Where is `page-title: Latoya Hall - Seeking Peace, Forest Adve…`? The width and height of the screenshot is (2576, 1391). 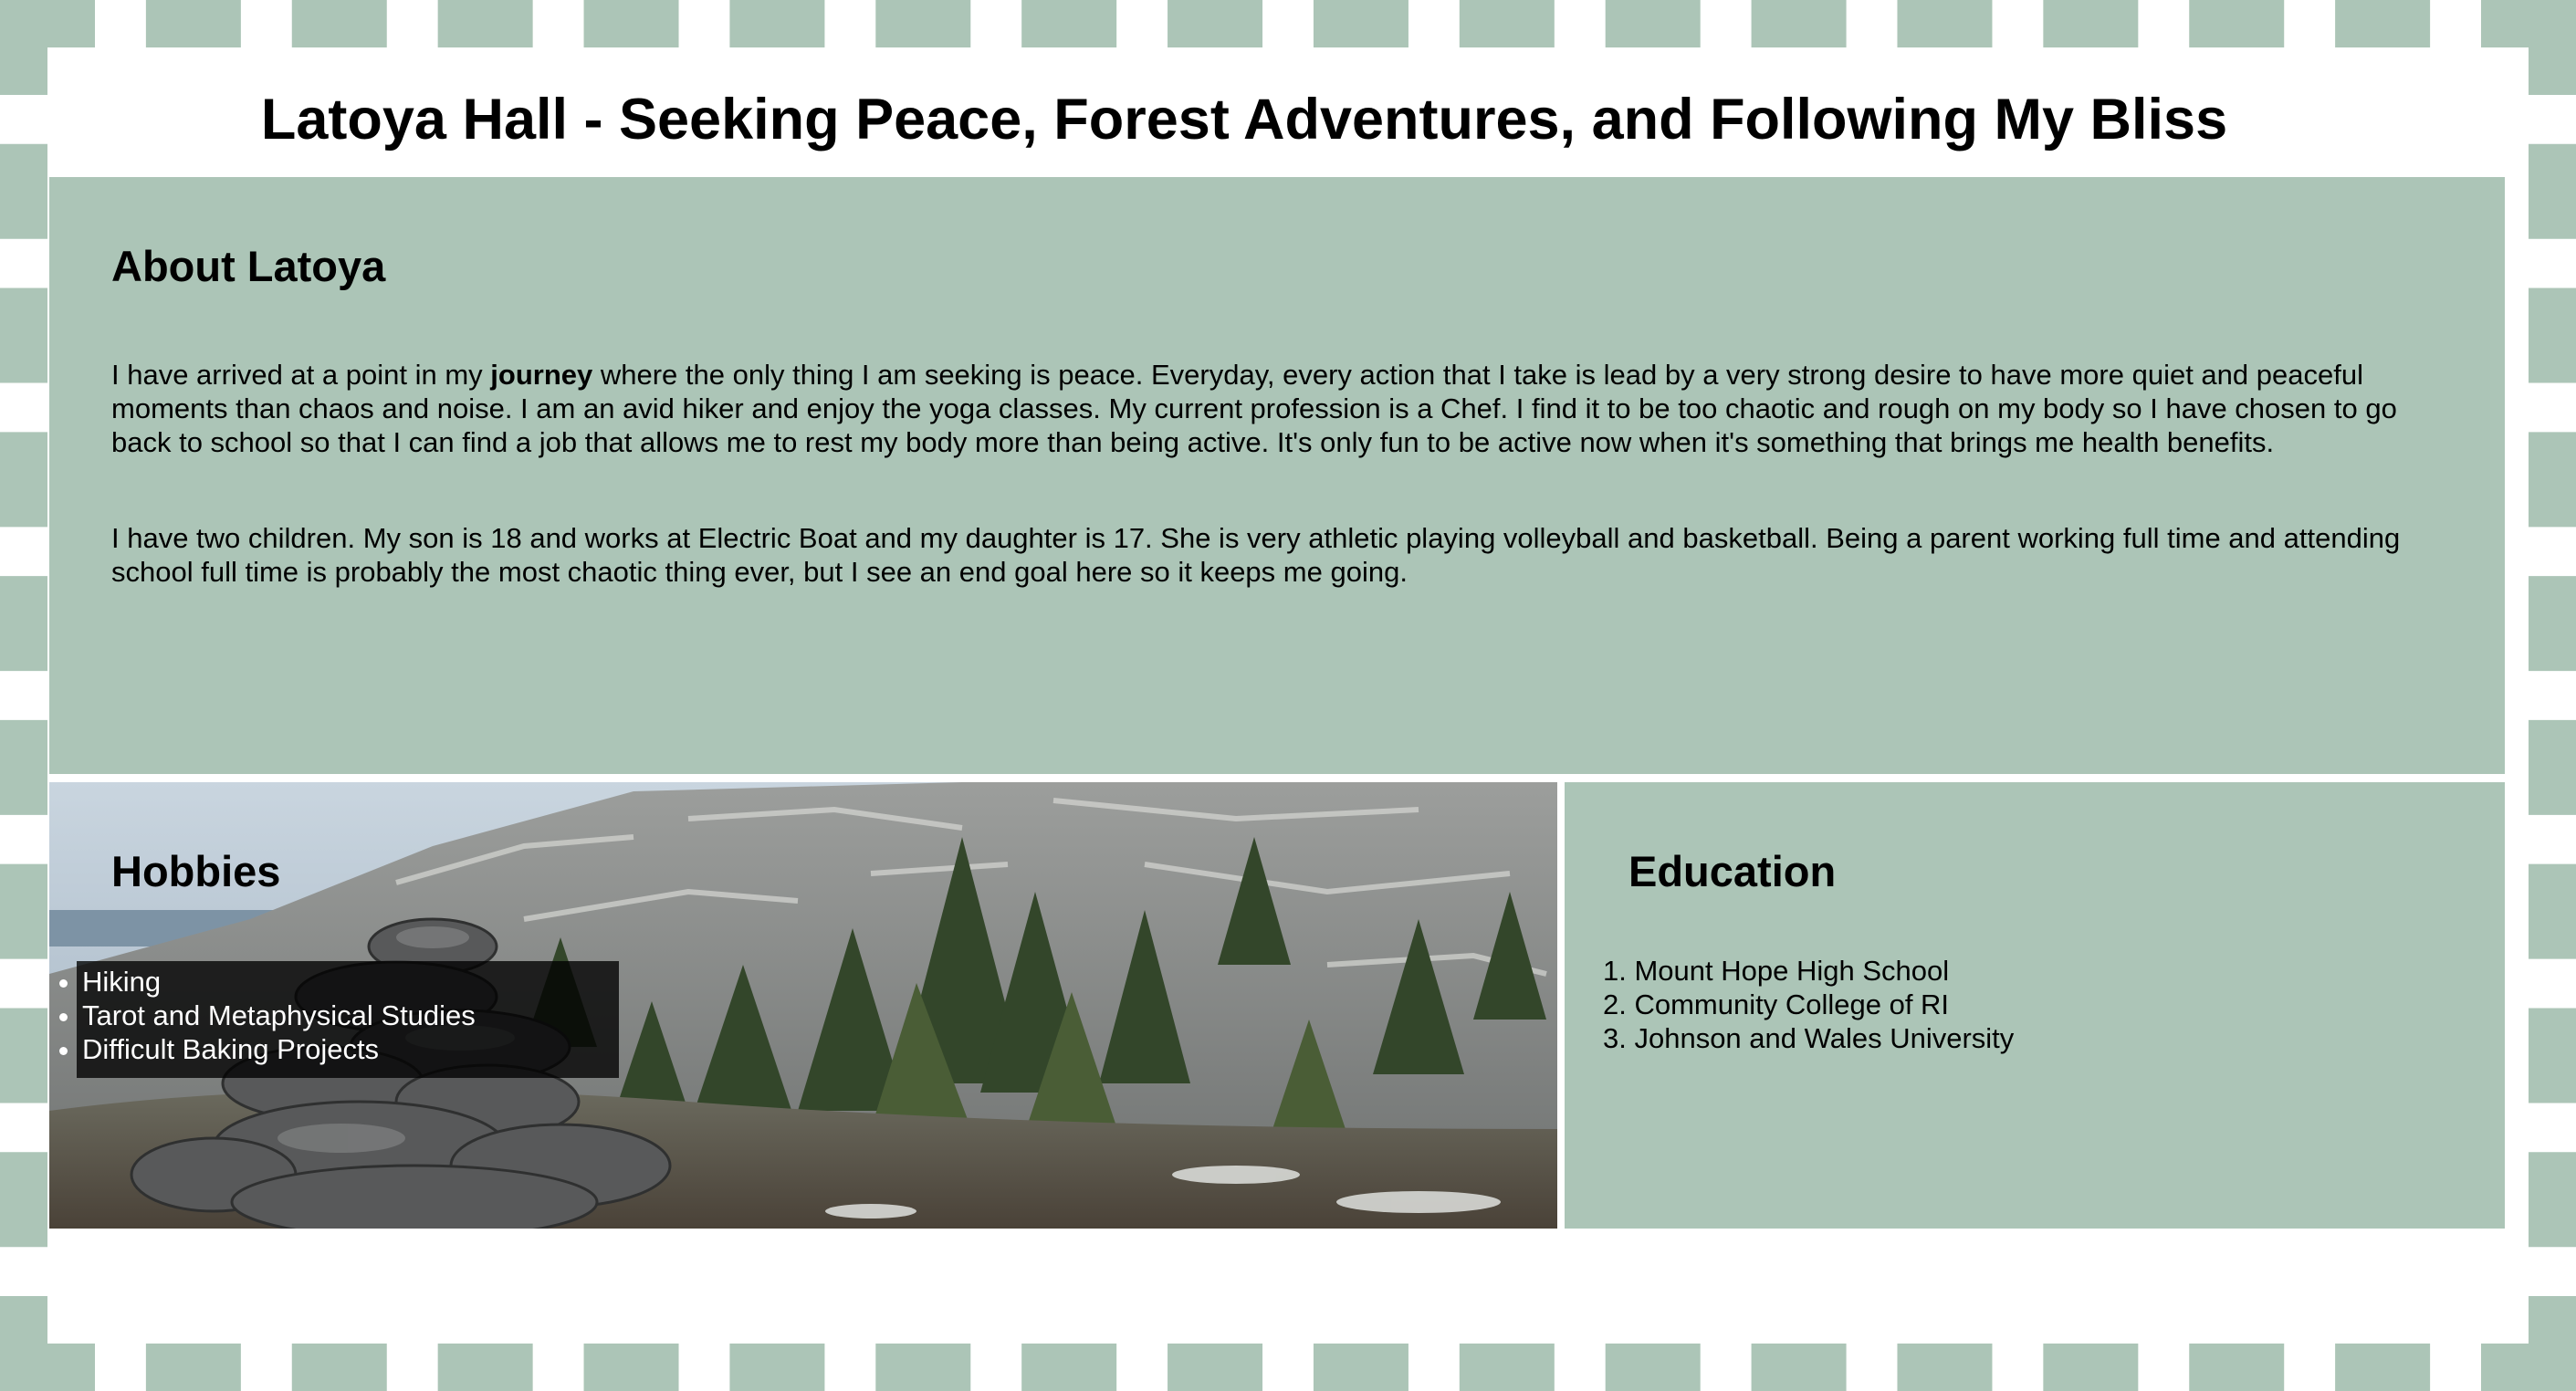 page-title: Latoya Hall - Seeking Peace, Forest Adve… is located at coordinates (1244, 120).